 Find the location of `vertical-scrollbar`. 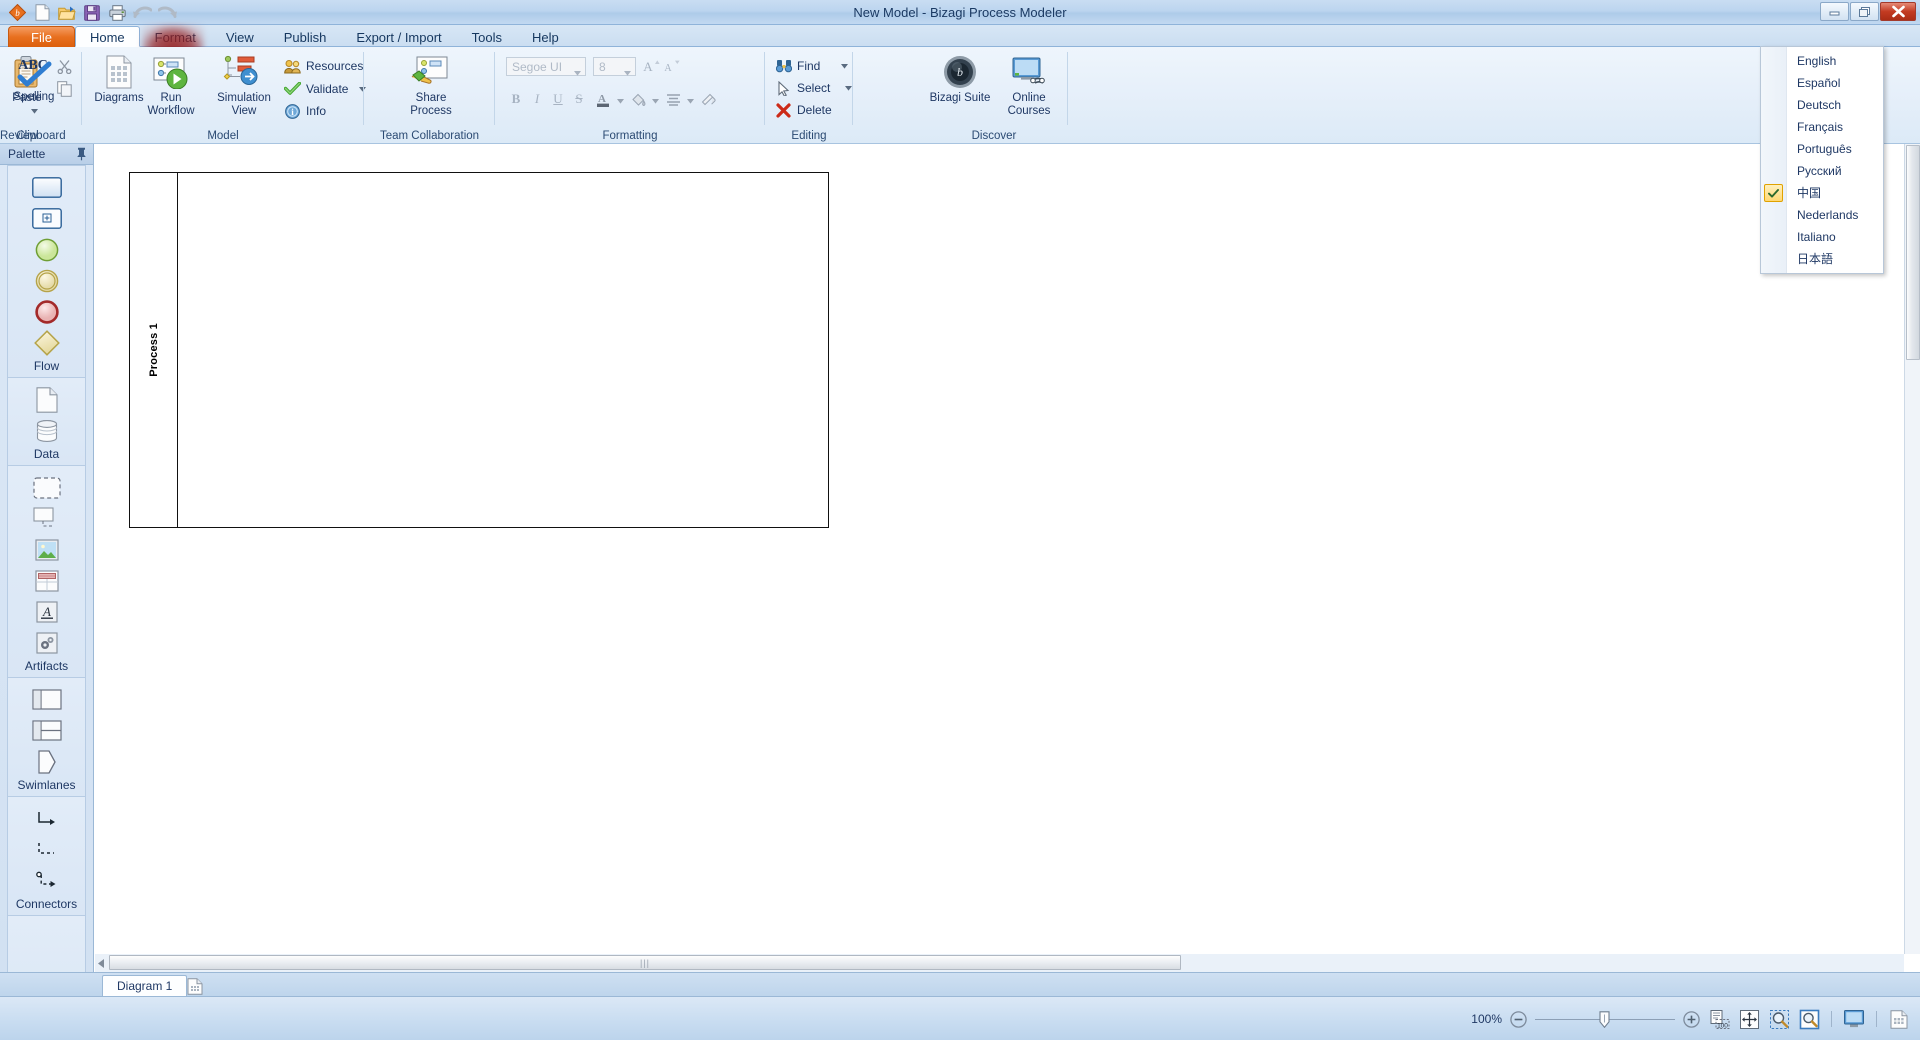

vertical-scrollbar is located at coordinates (1912, 549).